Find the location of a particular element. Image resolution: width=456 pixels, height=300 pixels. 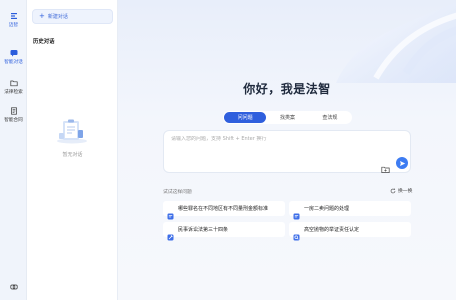

empty-clipboard-icon is located at coordinates (72, 130).